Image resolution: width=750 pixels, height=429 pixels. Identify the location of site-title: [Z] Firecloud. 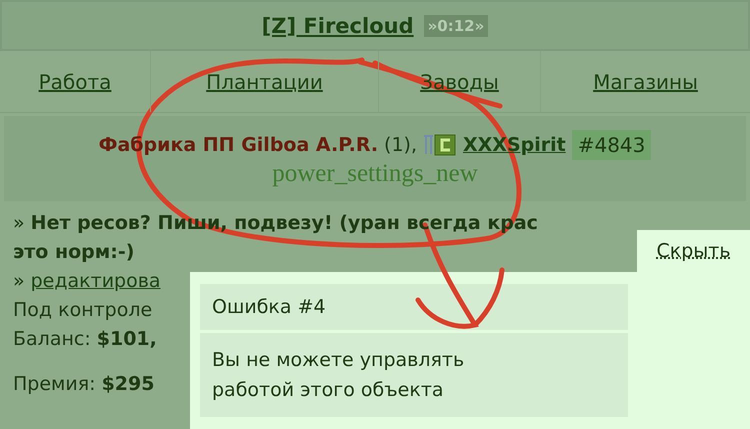
(338, 26).